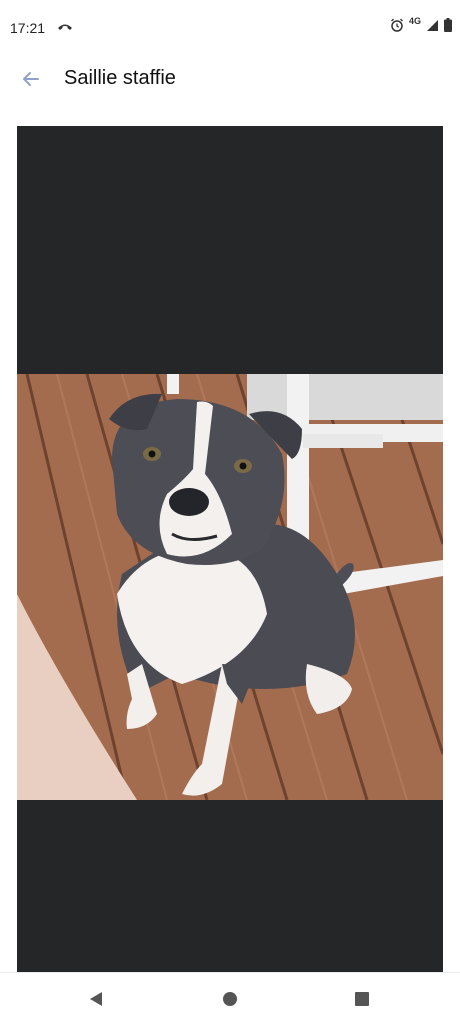  I want to click on status-time: 17:21, so click(28, 28).